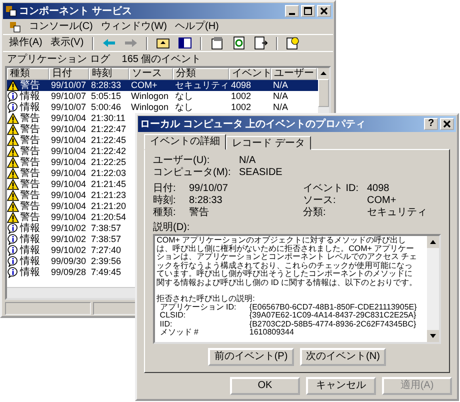  What do you see at coordinates (109, 217) in the screenshot?
I see `table-cell-text: 21:20:54` at bounding box center [109, 217].